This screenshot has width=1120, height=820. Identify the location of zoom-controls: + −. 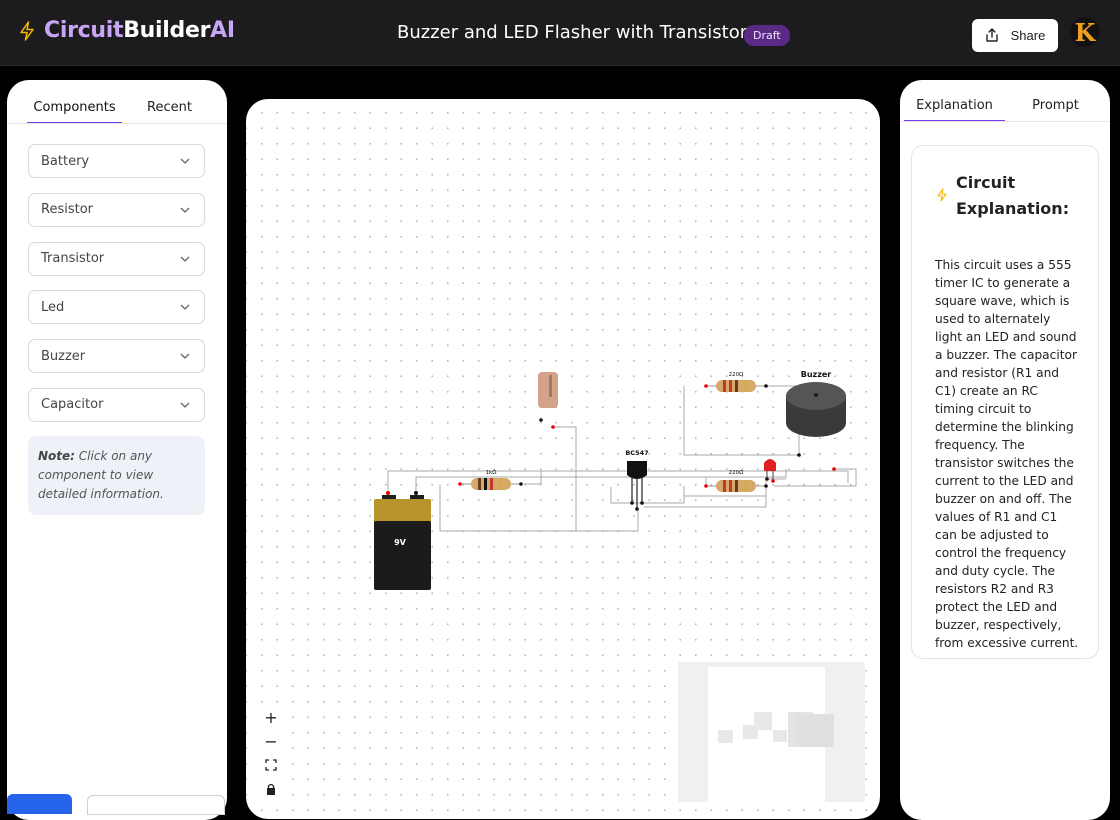
(271, 753).